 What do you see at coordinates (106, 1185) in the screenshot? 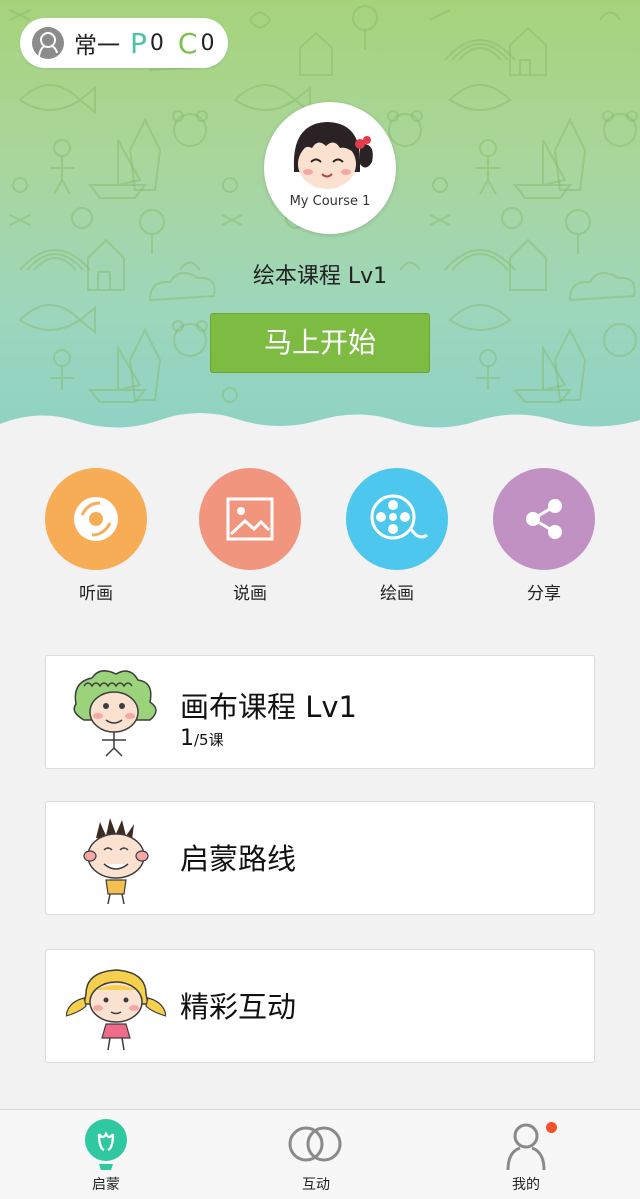
I see `nav-label: 启蒙` at bounding box center [106, 1185].